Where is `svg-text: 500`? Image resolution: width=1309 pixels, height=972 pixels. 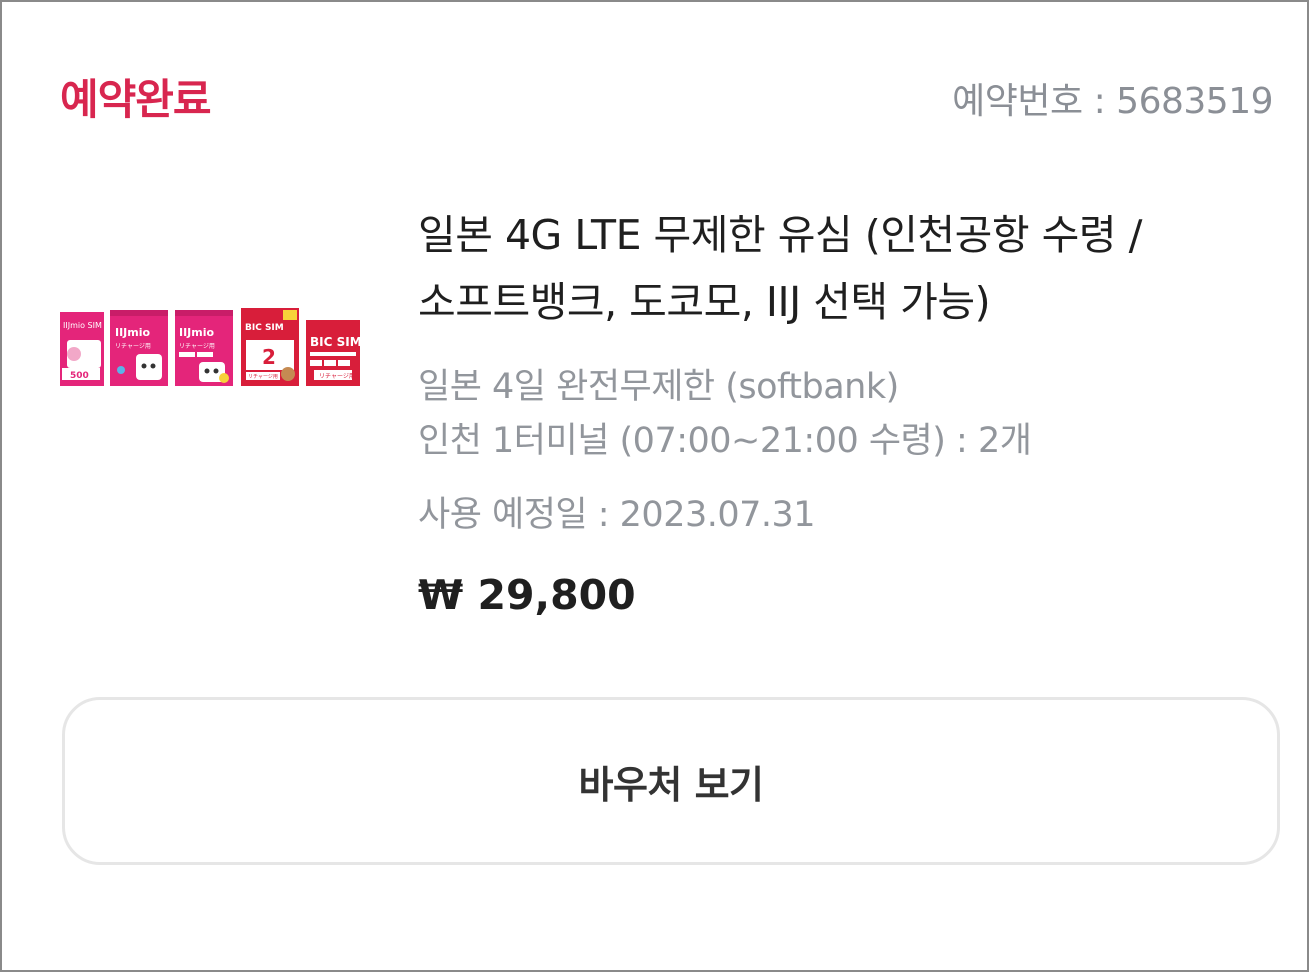 svg-text: 500 is located at coordinates (79, 376).